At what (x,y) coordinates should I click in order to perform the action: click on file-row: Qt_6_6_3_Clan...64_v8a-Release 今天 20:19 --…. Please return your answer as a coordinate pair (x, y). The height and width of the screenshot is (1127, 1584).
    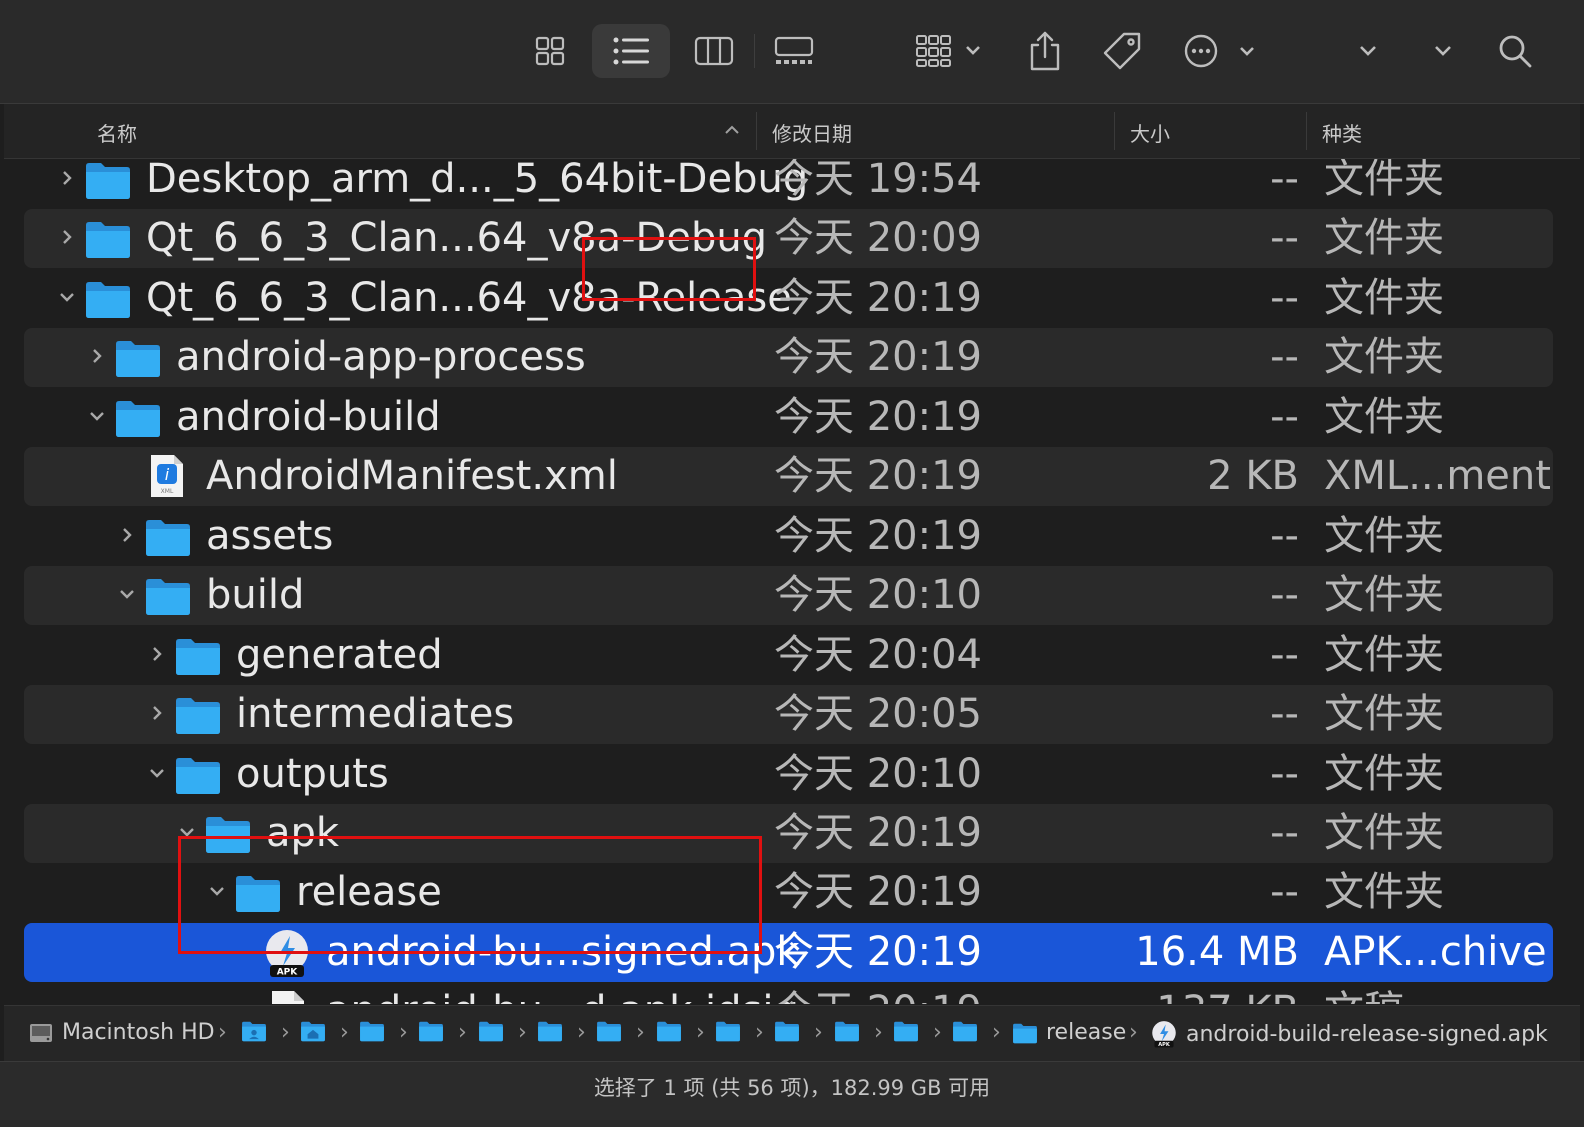
    Looking at the image, I should click on (788, 298).